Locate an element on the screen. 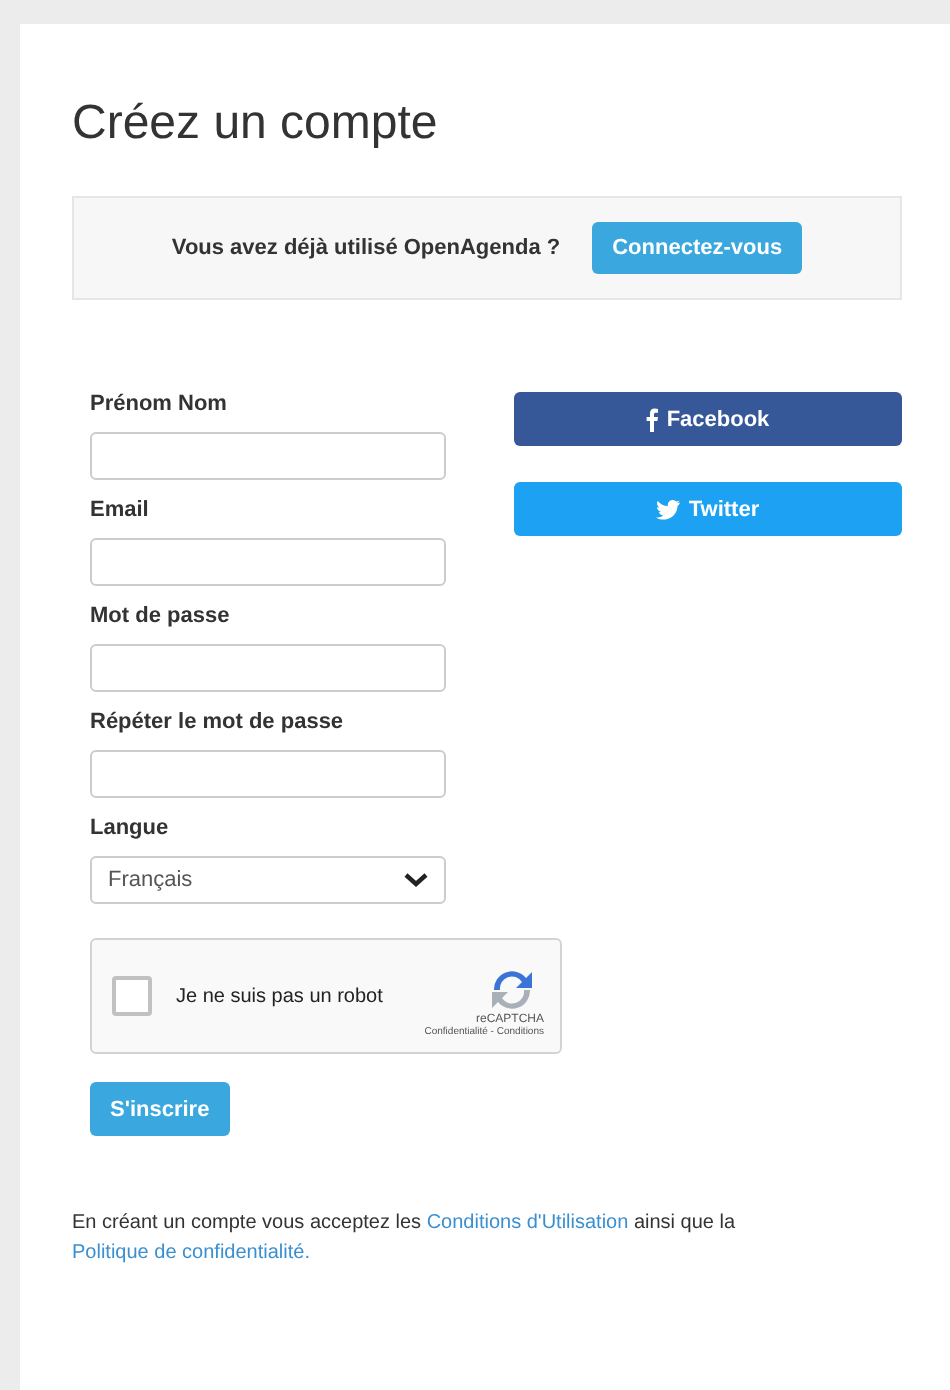  field-label: Langue is located at coordinates (130, 828).